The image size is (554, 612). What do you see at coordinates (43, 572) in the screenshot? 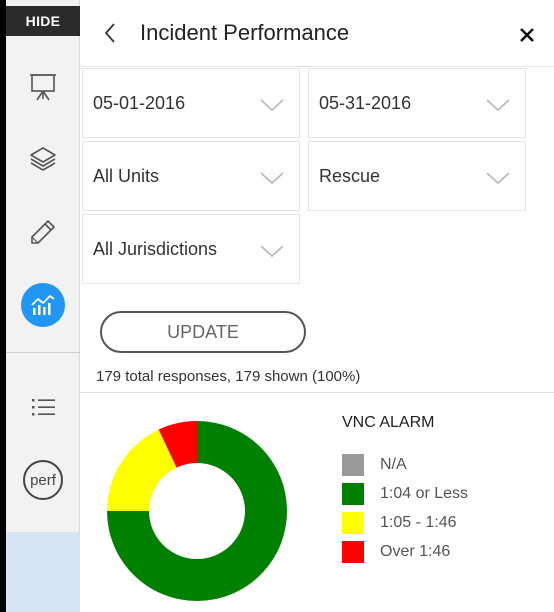
I see `sidebar-footer-area` at bounding box center [43, 572].